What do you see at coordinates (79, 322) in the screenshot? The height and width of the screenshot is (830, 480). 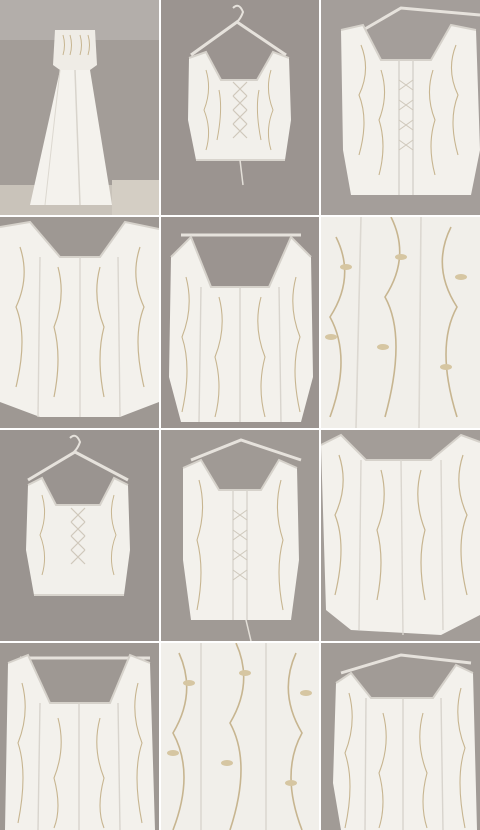 I see `photo-bodice-front-close` at bounding box center [79, 322].